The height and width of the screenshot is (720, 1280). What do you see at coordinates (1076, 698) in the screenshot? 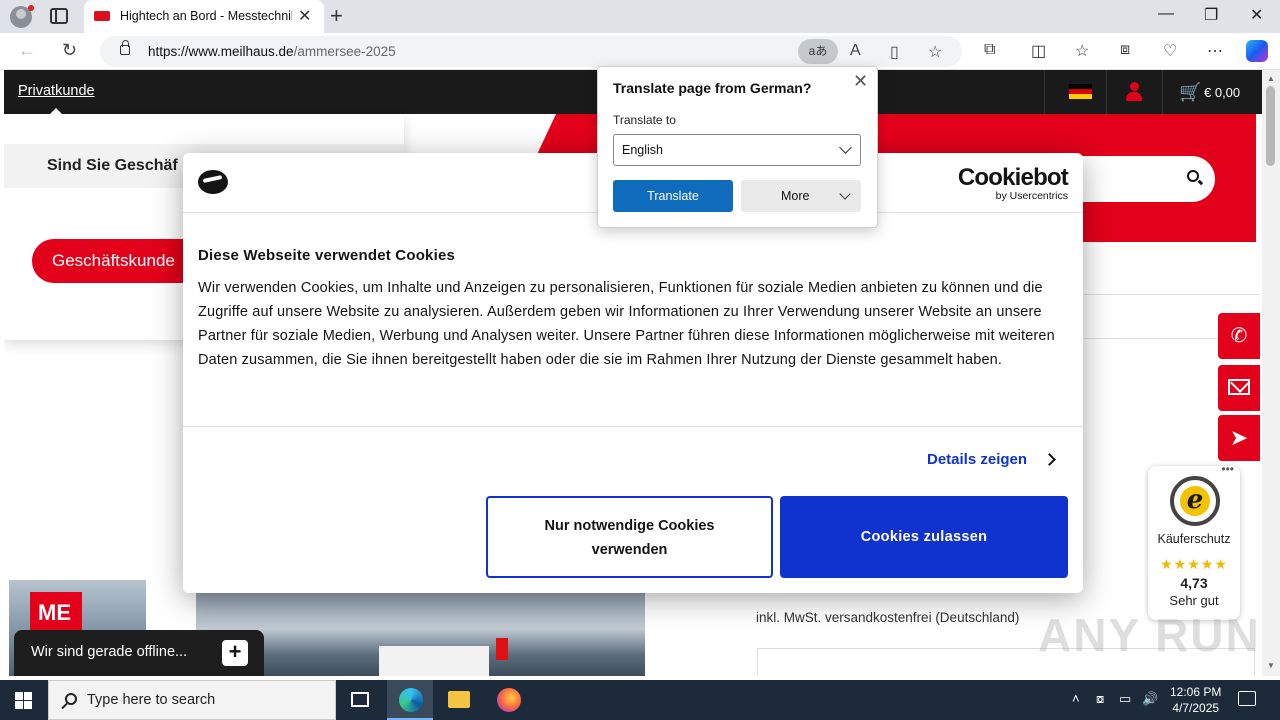
I see `tray-chevron-up-icon: ˄` at bounding box center [1076, 698].